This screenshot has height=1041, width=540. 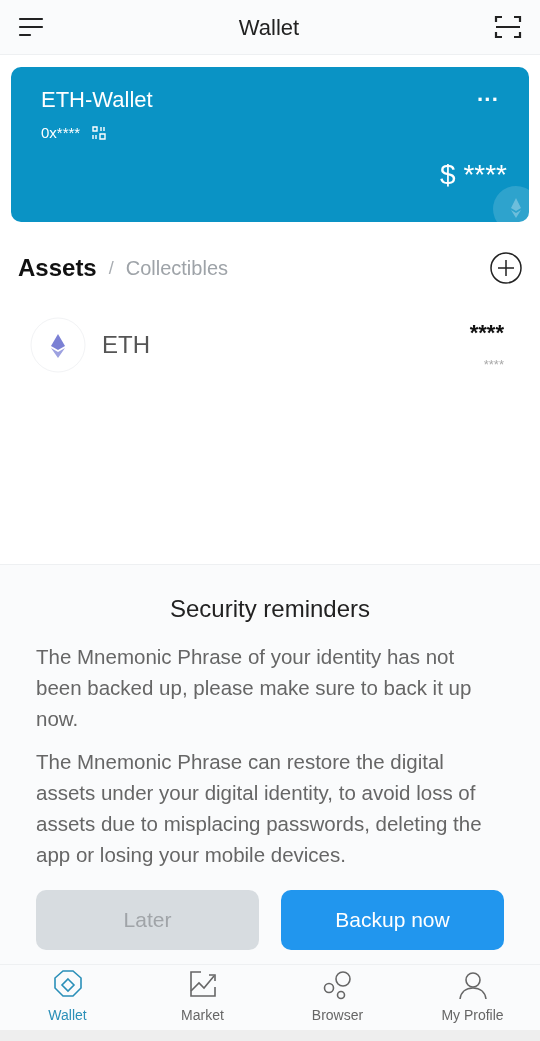 I want to click on nav-tab: Browser, so click(x=337, y=997).